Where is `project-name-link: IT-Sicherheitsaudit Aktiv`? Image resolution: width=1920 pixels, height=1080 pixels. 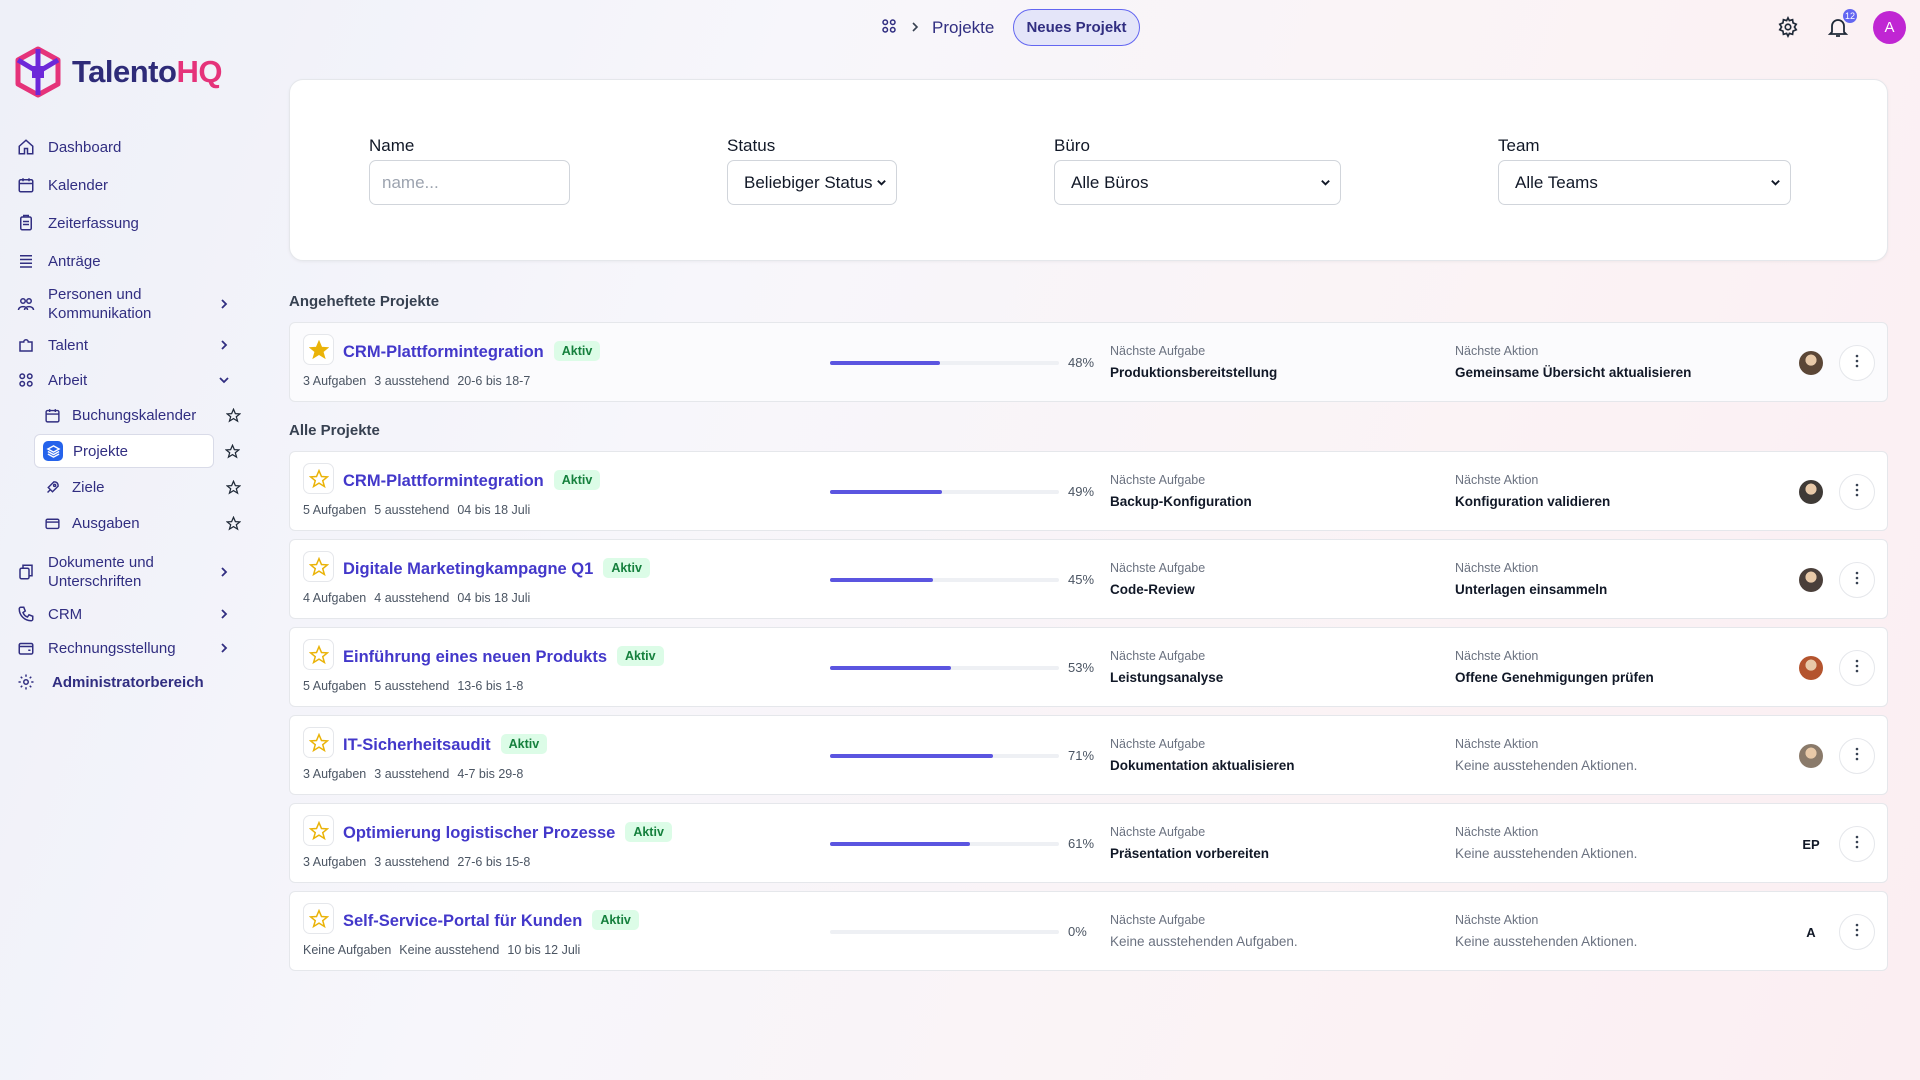 project-name-link: IT-Sicherheitsaudit Aktiv is located at coordinates (445, 744).